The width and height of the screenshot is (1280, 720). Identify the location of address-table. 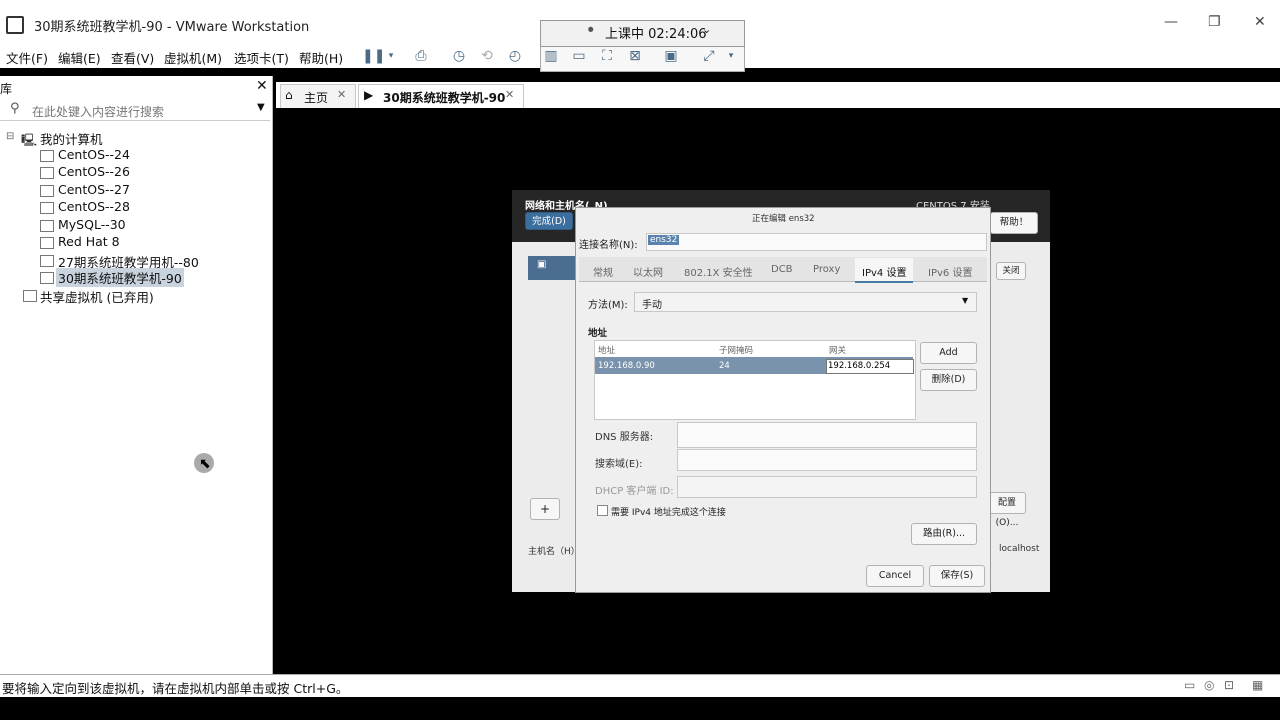
(755, 380).